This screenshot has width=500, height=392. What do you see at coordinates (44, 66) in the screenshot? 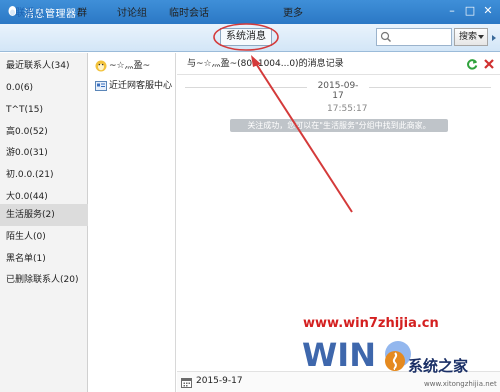
I see `sidebar-item-recent: 最近联系人(34)` at bounding box center [44, 66].